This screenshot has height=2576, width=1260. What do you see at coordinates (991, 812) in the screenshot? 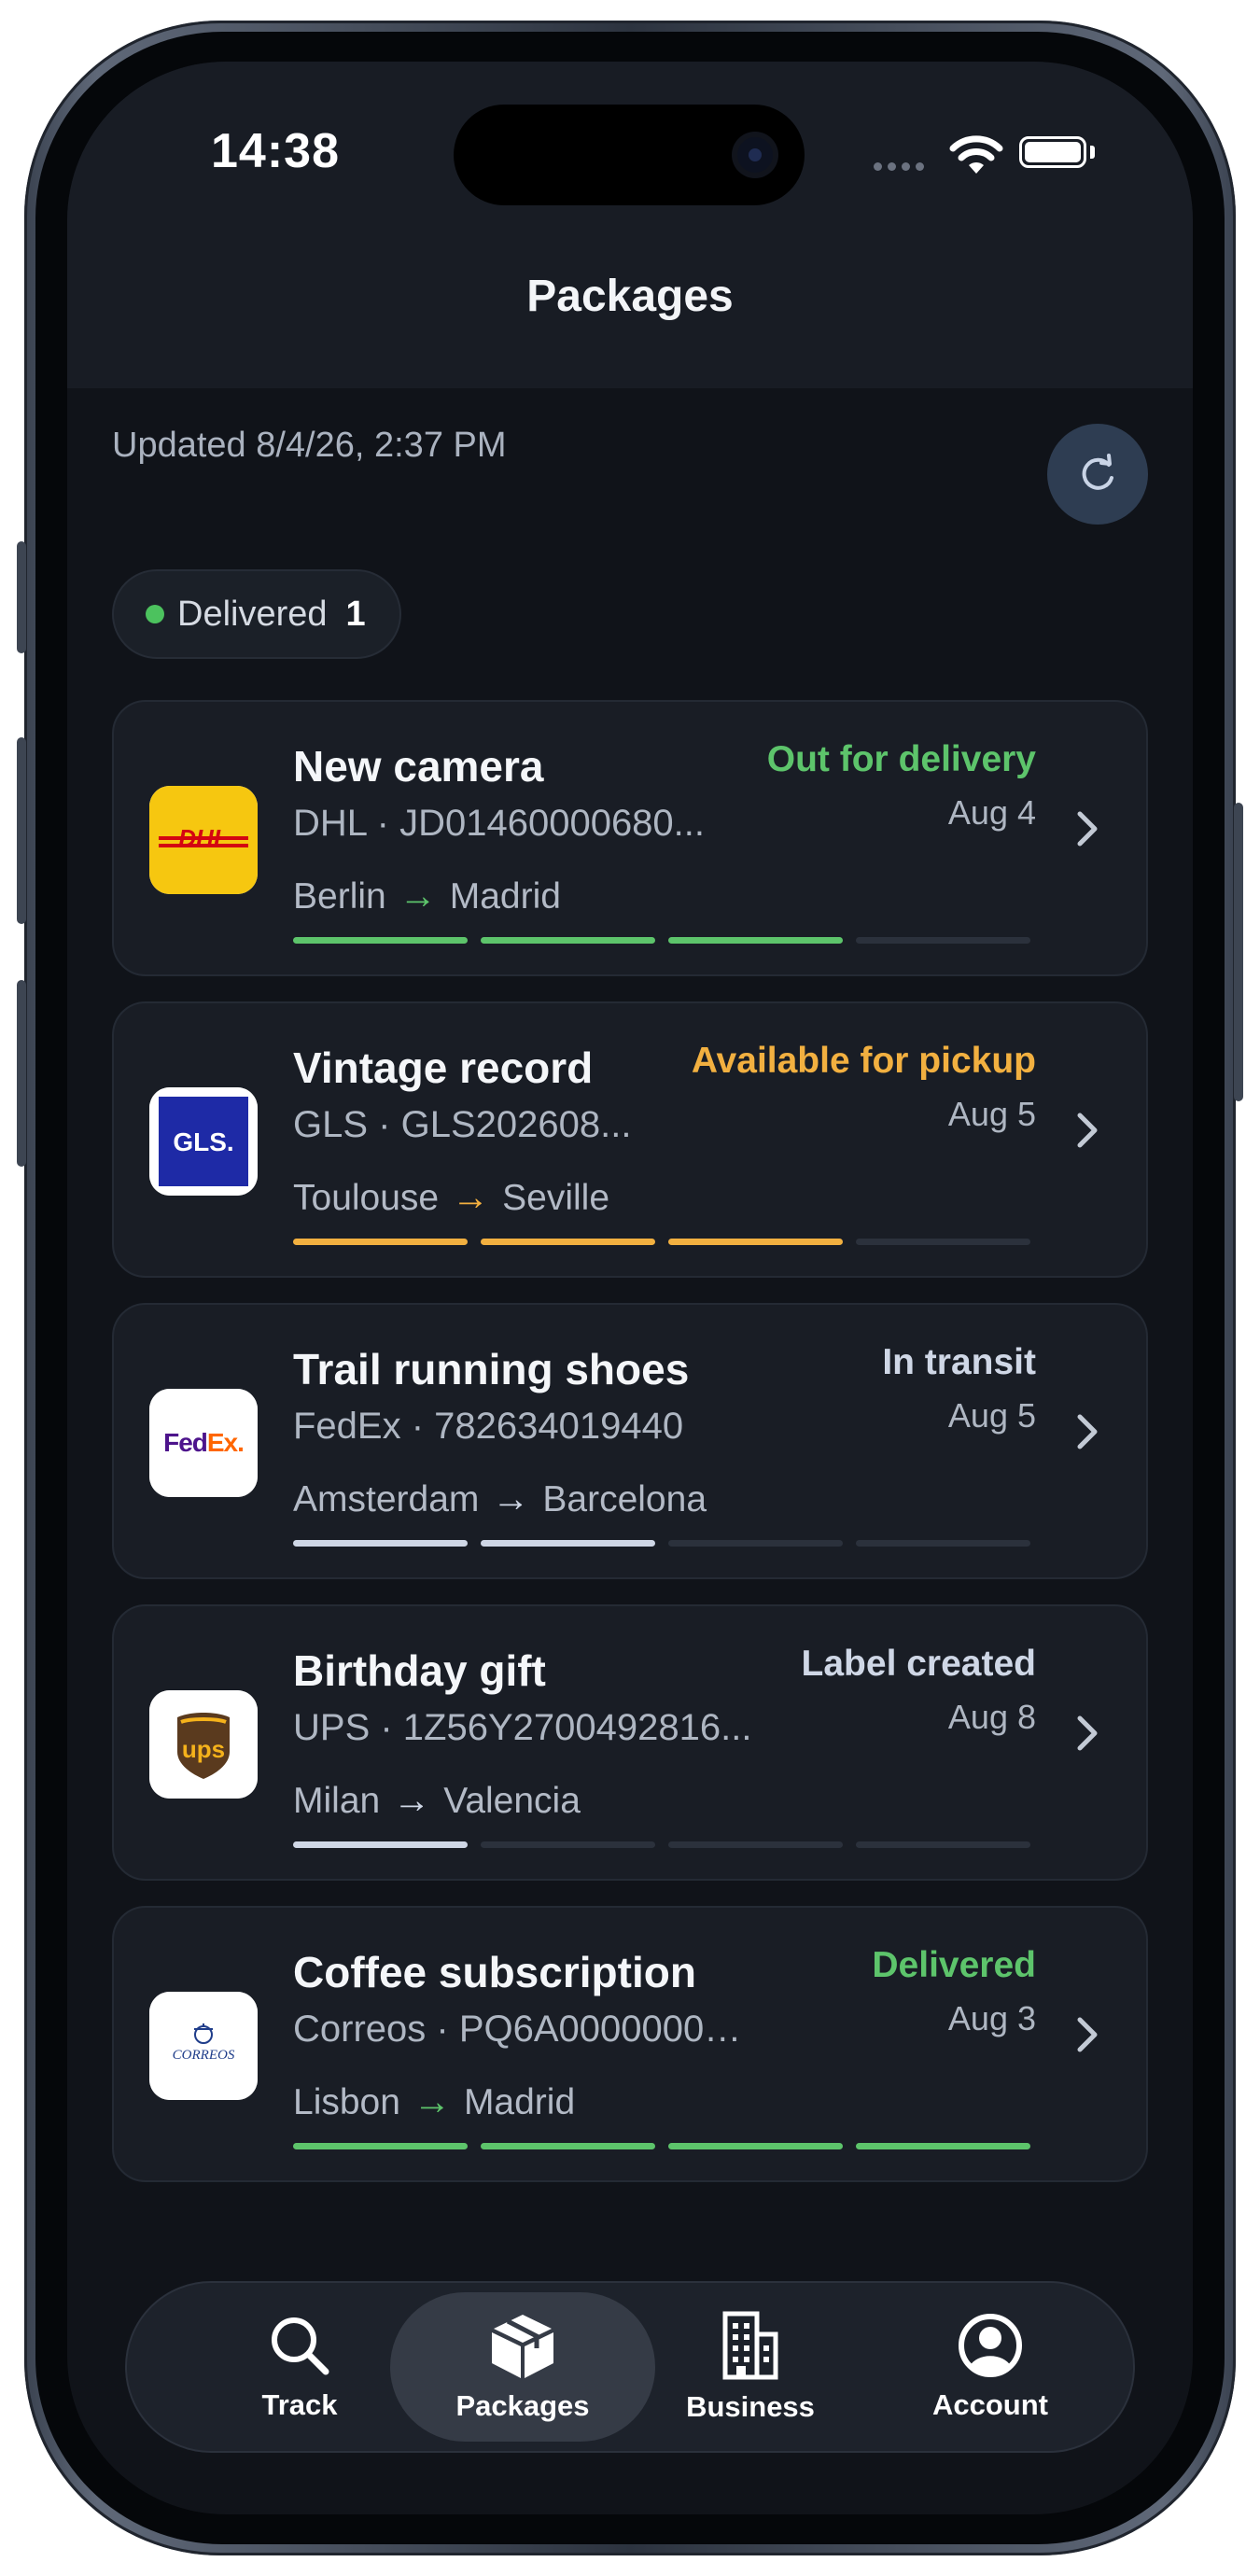
I see `package-date: Aug 4` at bounding box center [991, 812].